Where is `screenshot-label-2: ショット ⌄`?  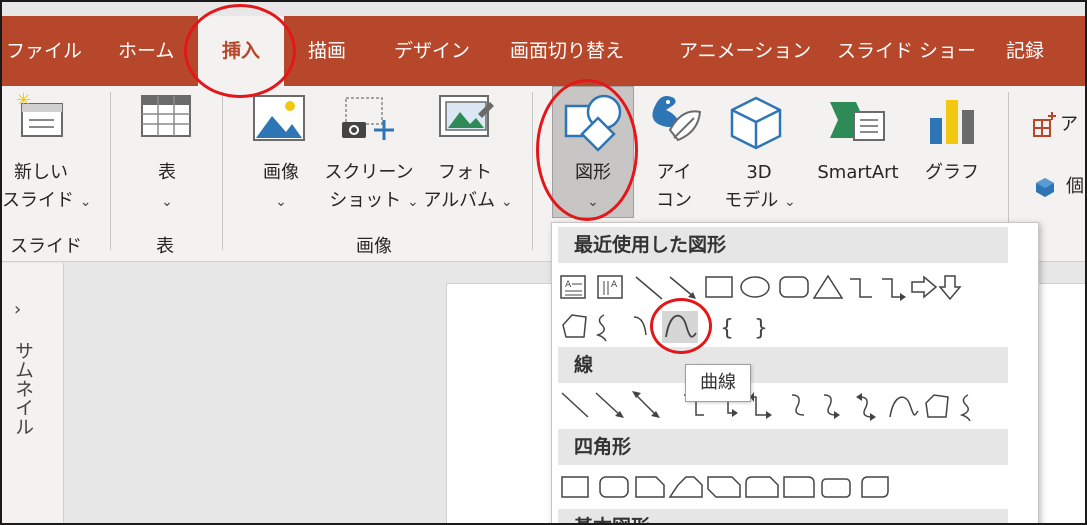 screenshot-label-2: ショット ⌄ is located at coordinates (374, 201).